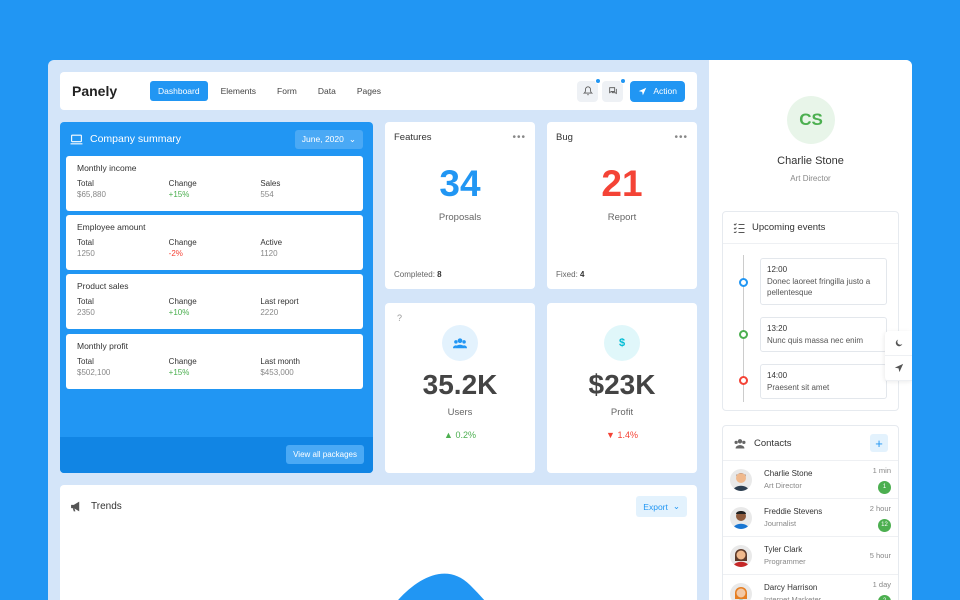 This screenshot has width=960, height=600. What do you see at coordinates (325, 454) in the screenshot?
I see `view-all-packages-button: View all packages` at bounding box center [325, 454].